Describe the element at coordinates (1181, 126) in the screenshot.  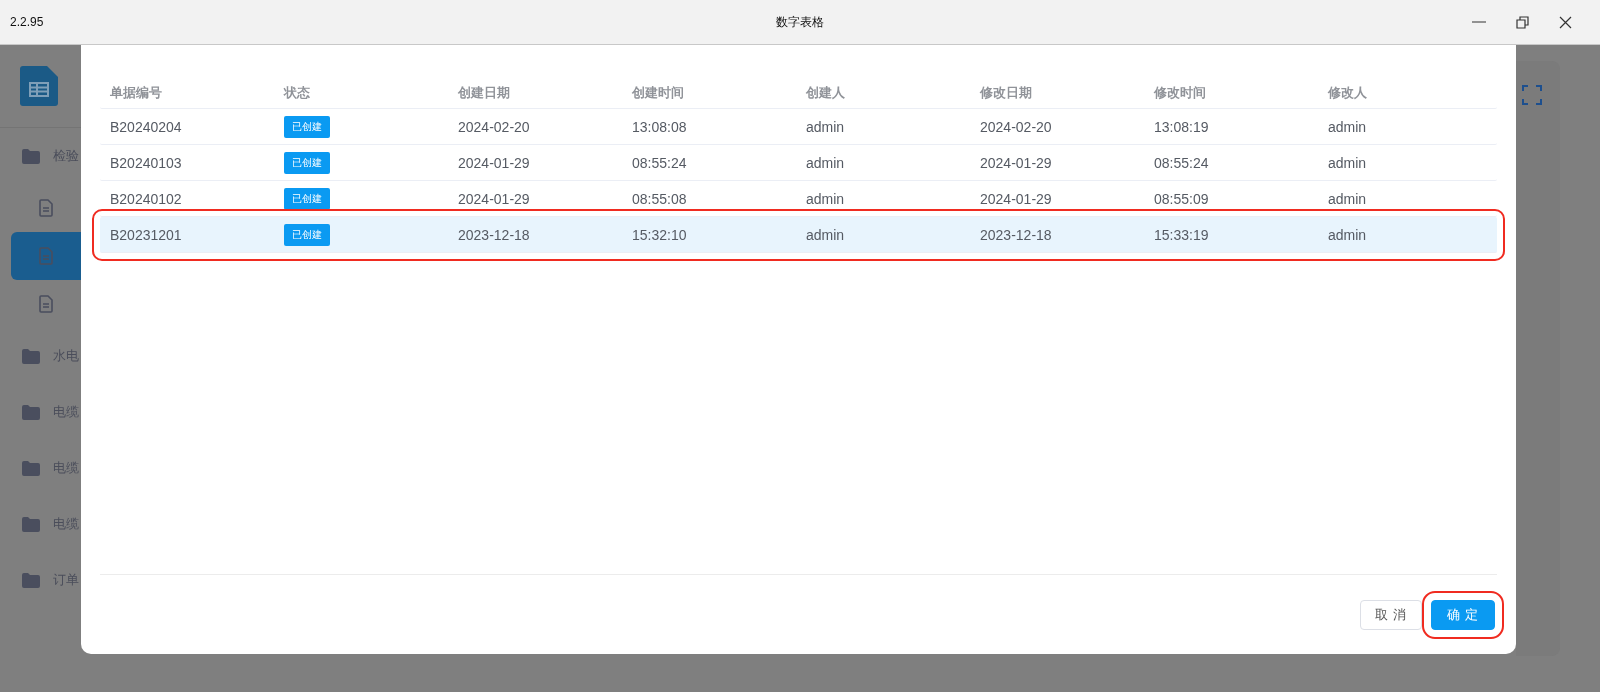
I see `table-cell-text: 13:08:19` at that location.